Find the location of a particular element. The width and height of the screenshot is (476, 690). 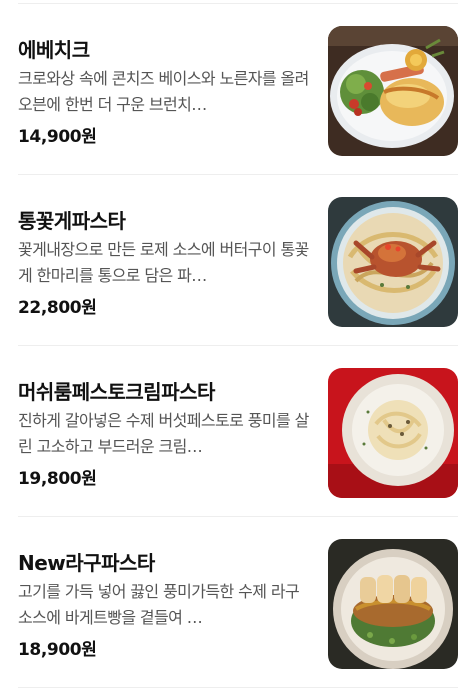

brunch-plate-image is located at coordinates (393, 91).